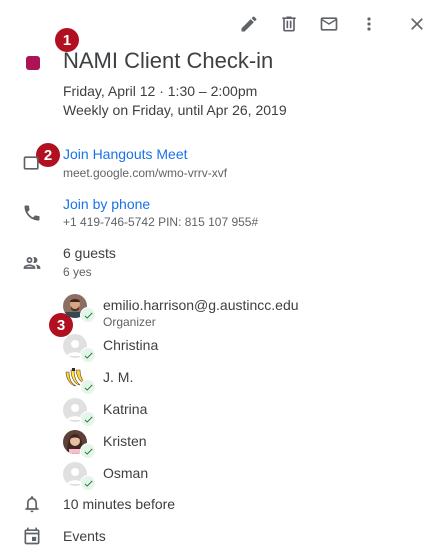 This screenshot has height=560, width=440. What do you see at coordinates (125, 154) in the screenshot?
I see `join-hangouts-link: Join Hangouts Meet` at bounding box center [125, 154].